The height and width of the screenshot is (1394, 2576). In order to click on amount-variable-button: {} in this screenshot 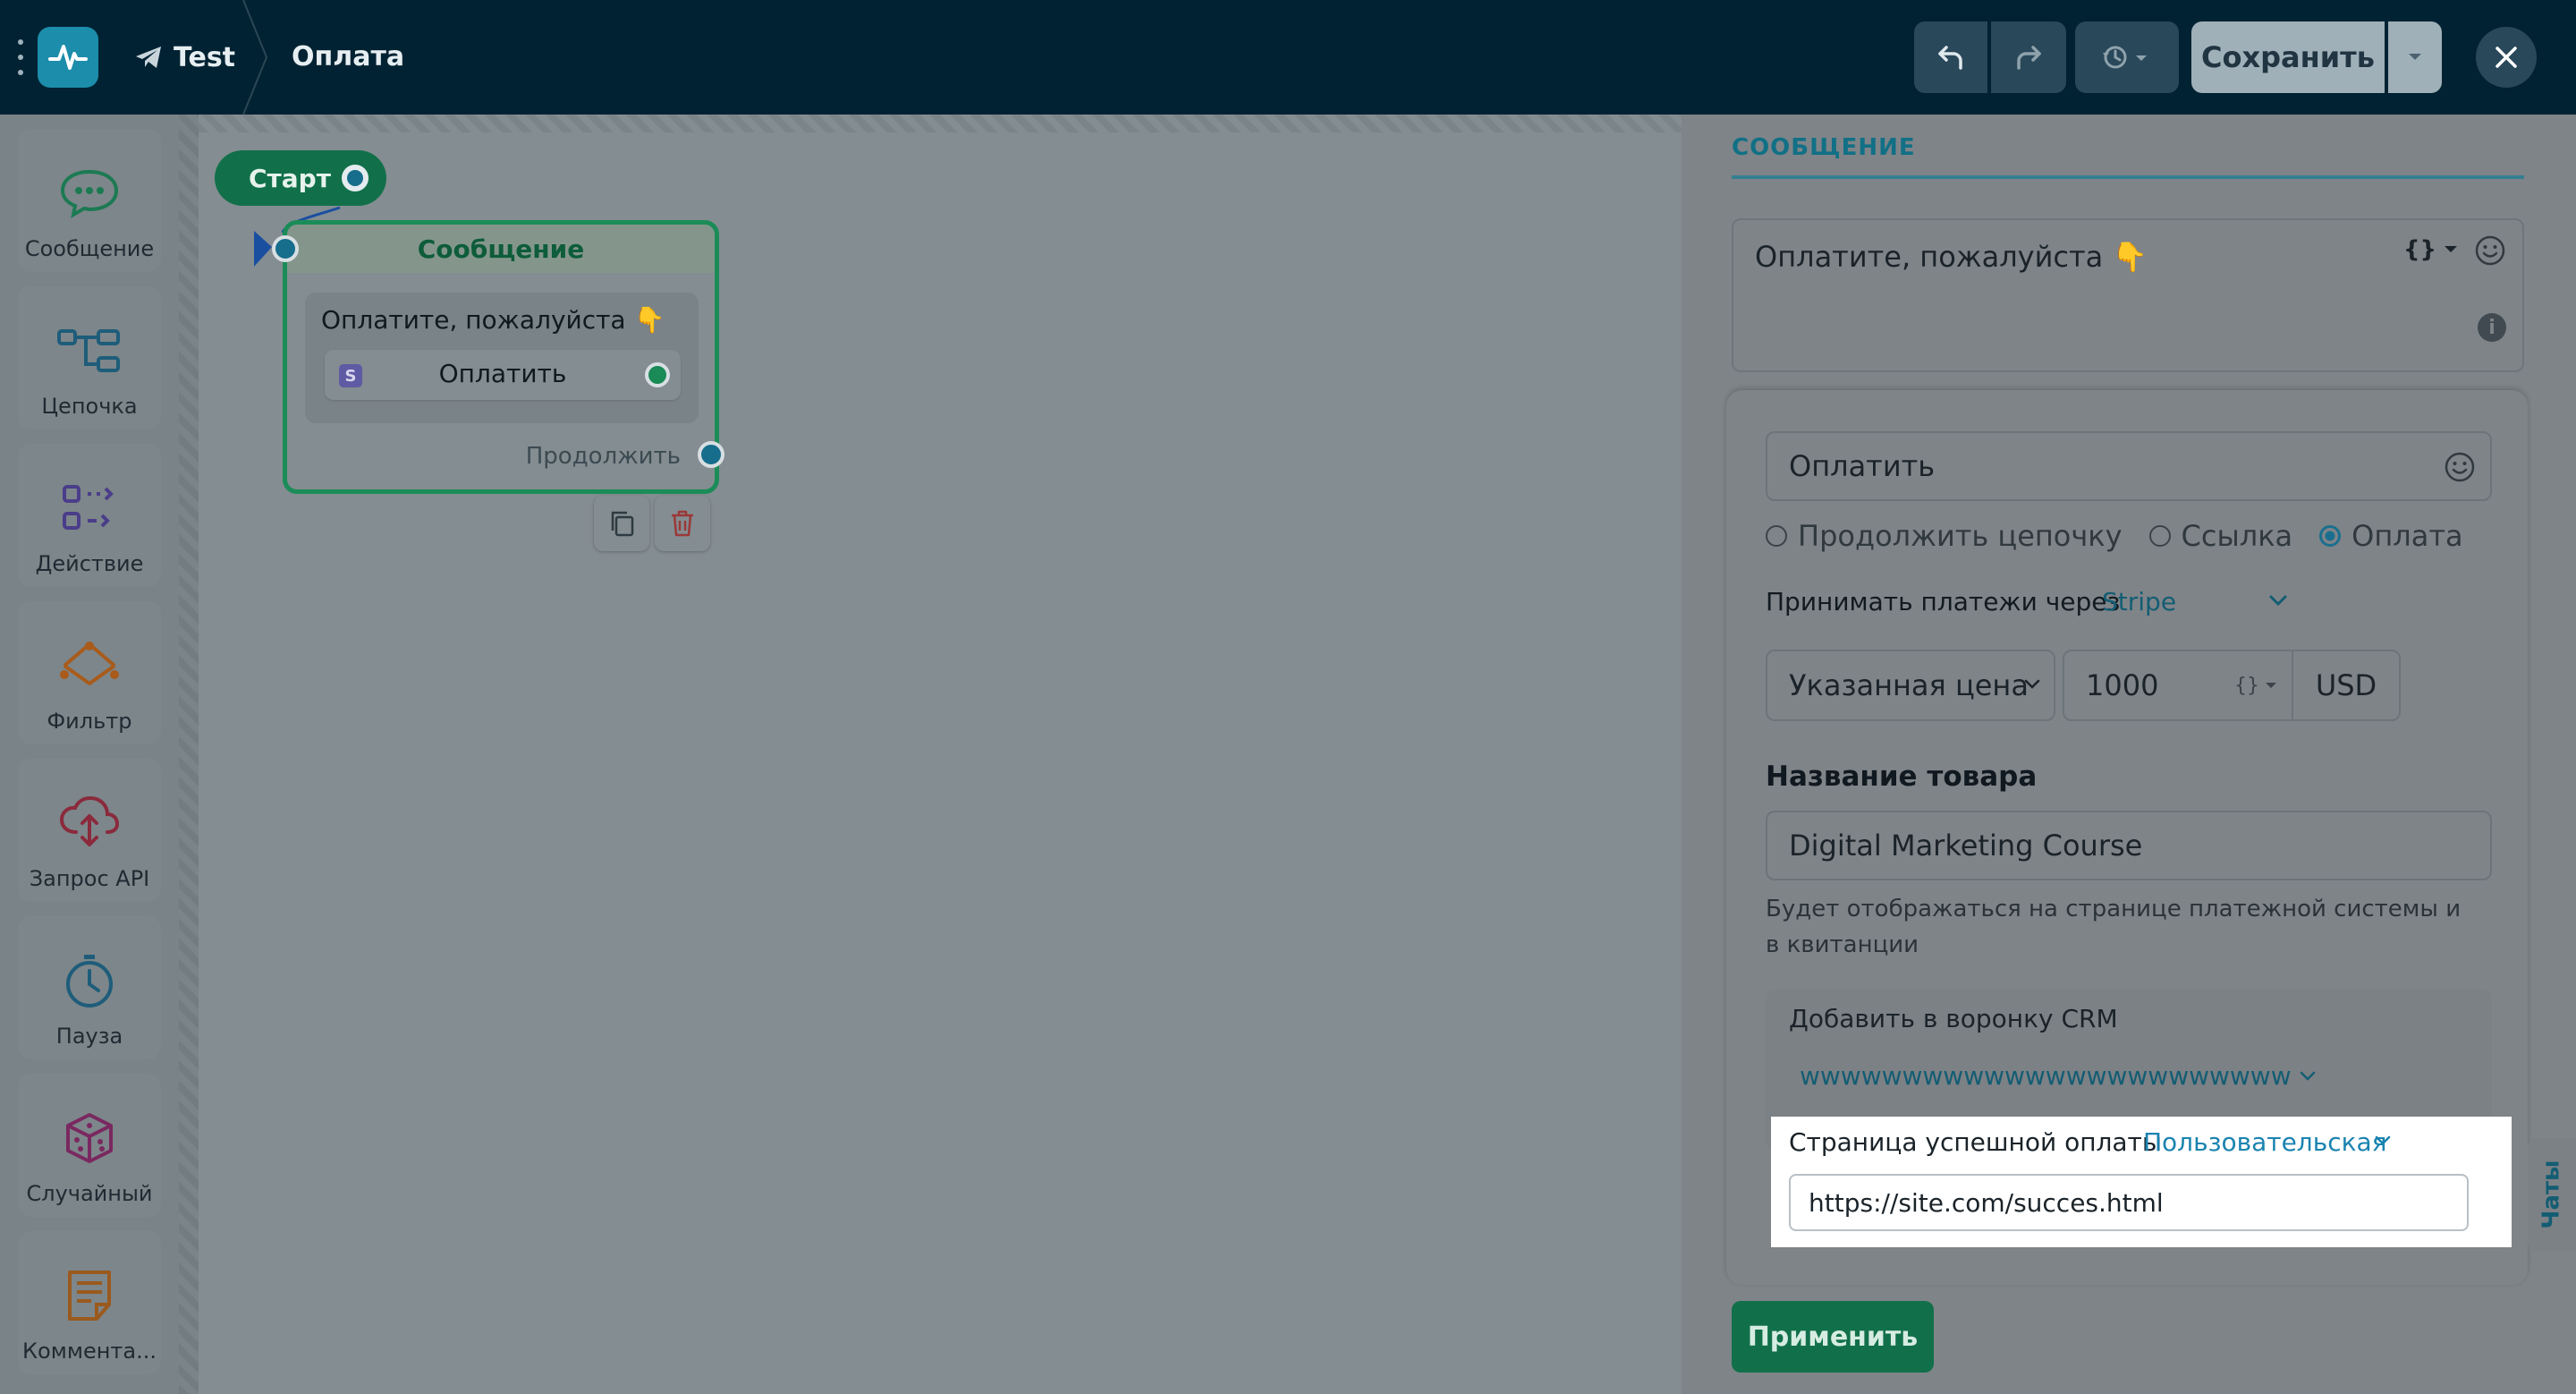, I will do `click(2255, 686)`.